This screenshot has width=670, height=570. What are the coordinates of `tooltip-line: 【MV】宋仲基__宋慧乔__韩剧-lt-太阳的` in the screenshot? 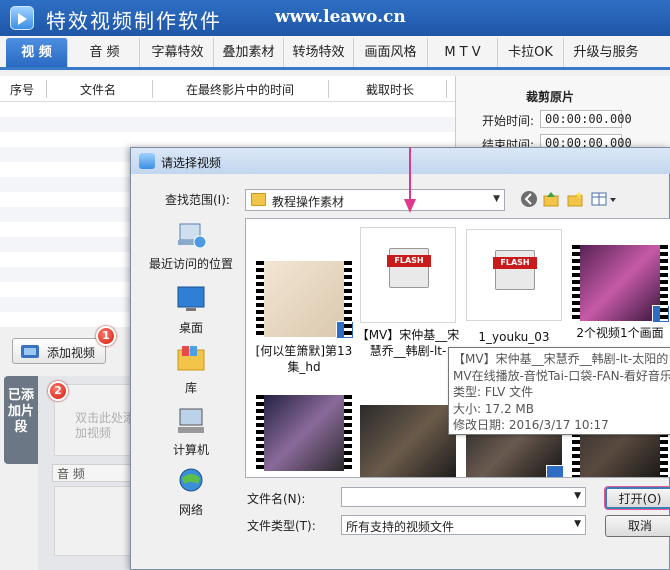 It's located at (561, 359).